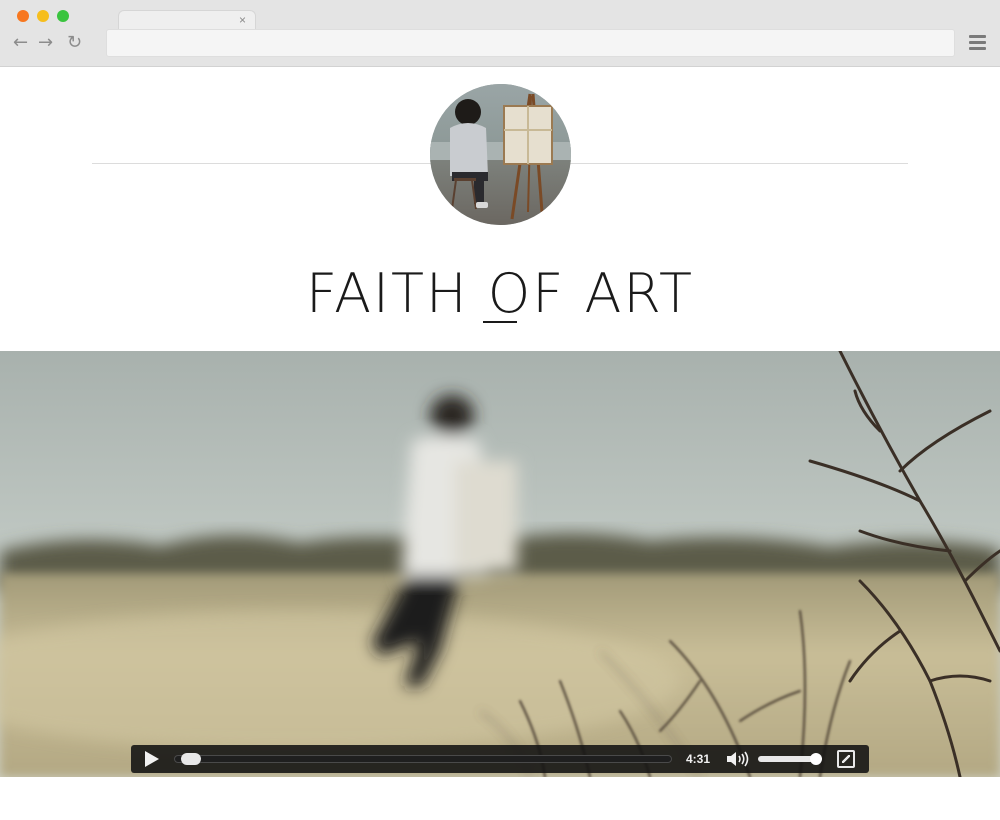  I want to click on window-zoom-button, so click(63, 16).